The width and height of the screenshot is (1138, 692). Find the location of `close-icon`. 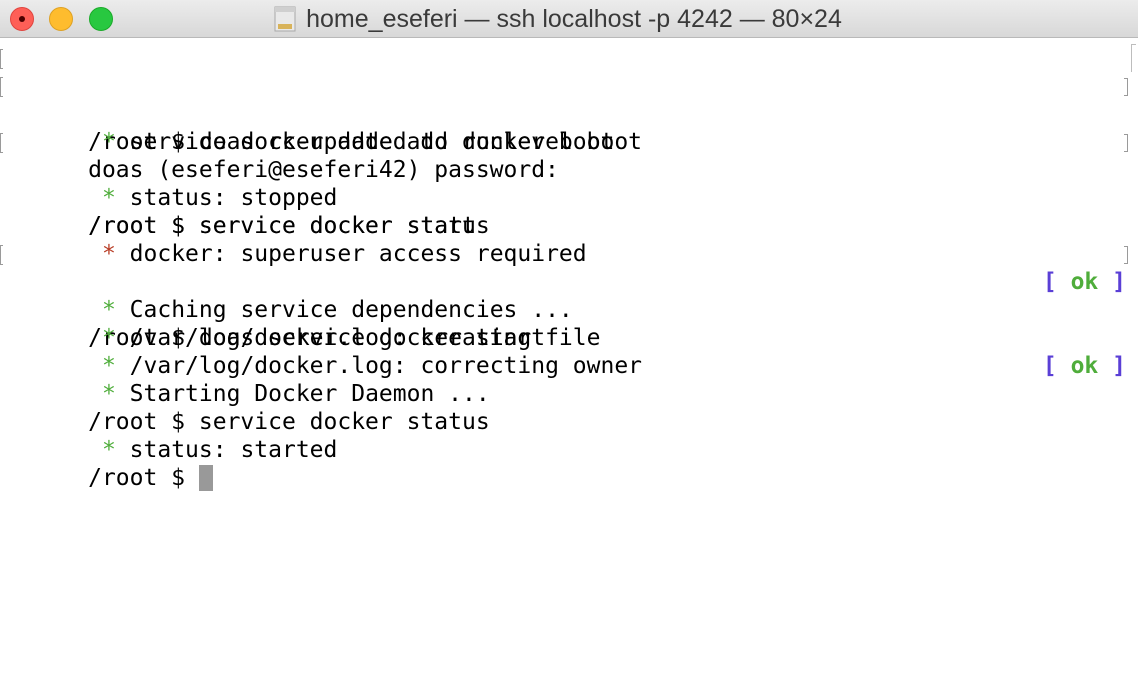

close-icon is located at coordinates (22, 19).